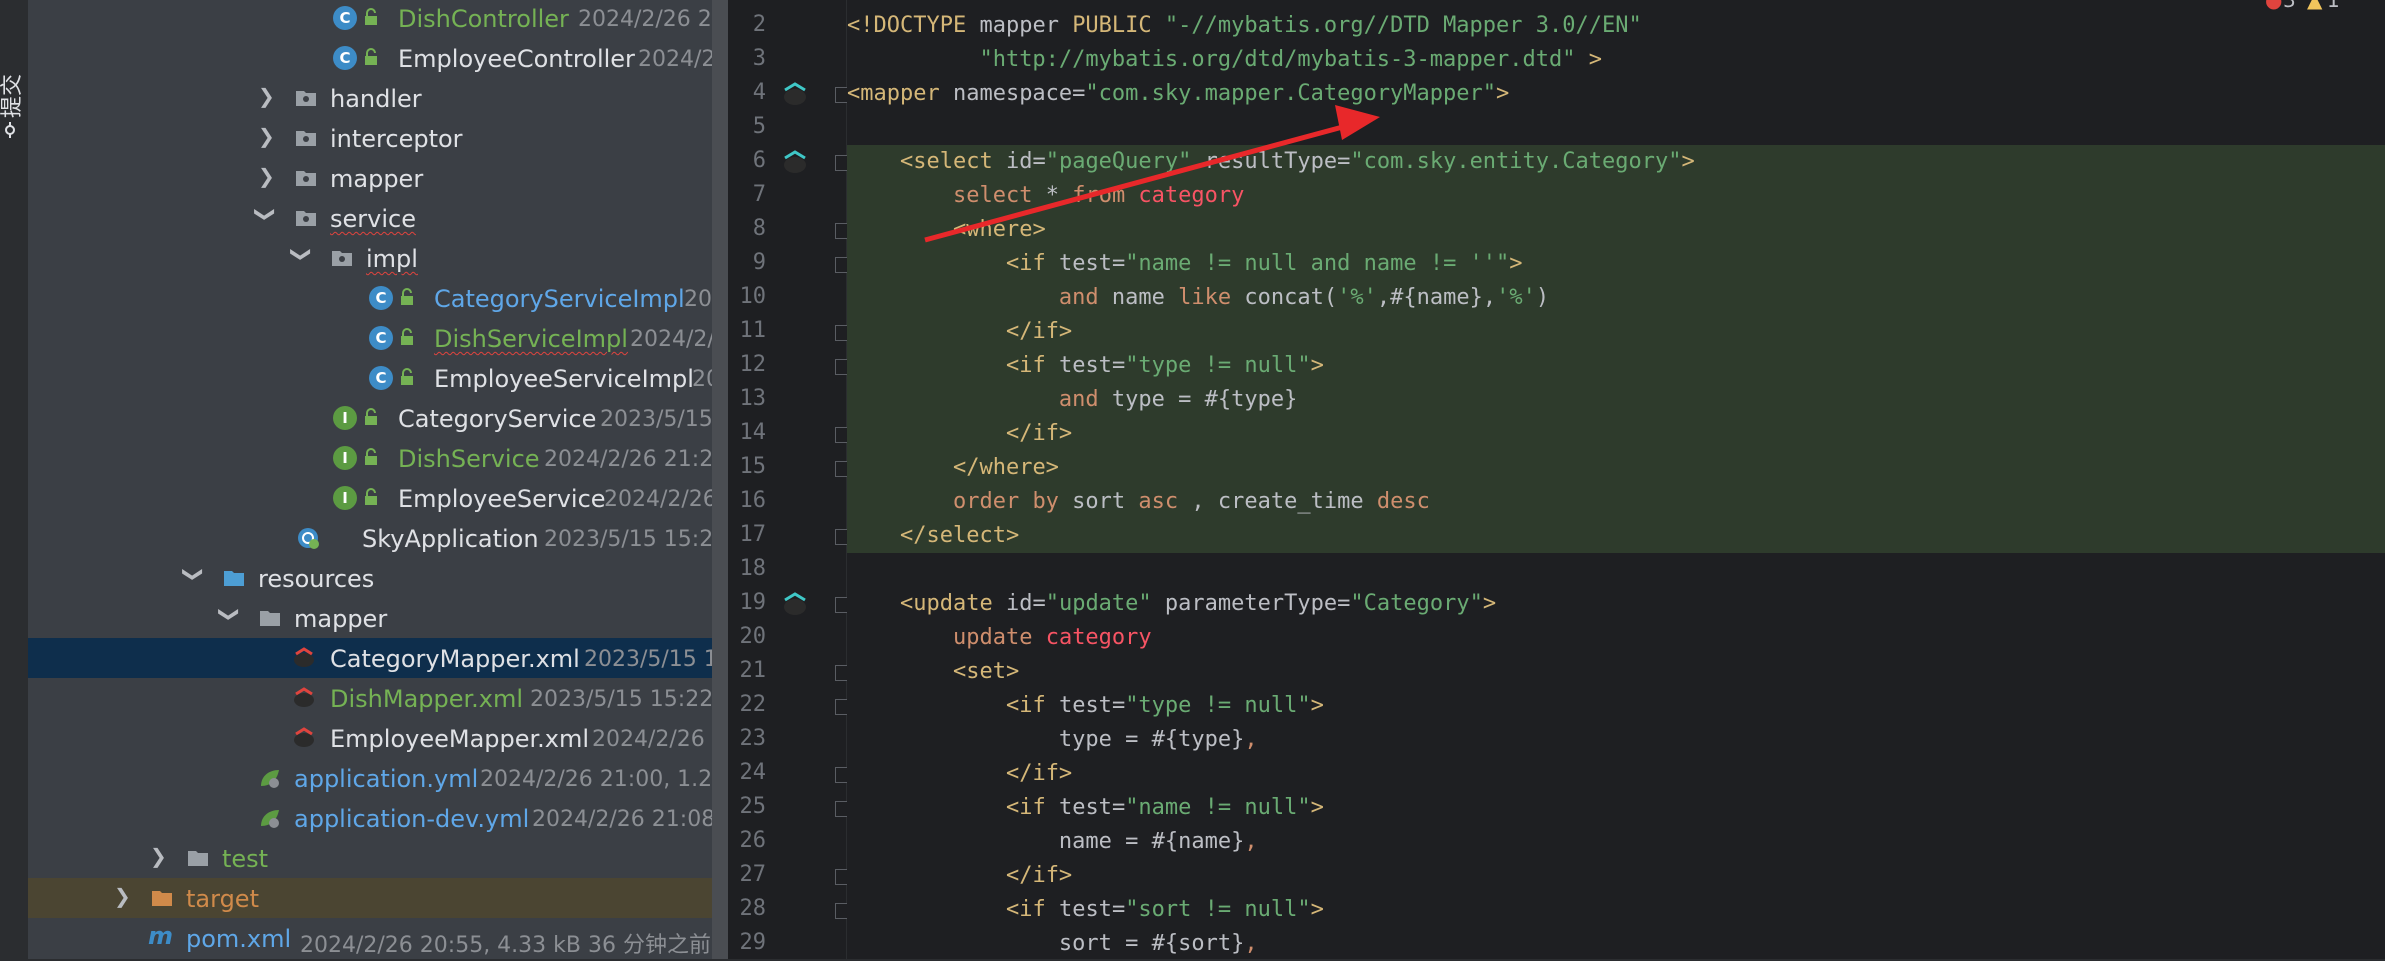  I want to click on code-line: <if test="name != null and name != ''">, so click(1616, 264).